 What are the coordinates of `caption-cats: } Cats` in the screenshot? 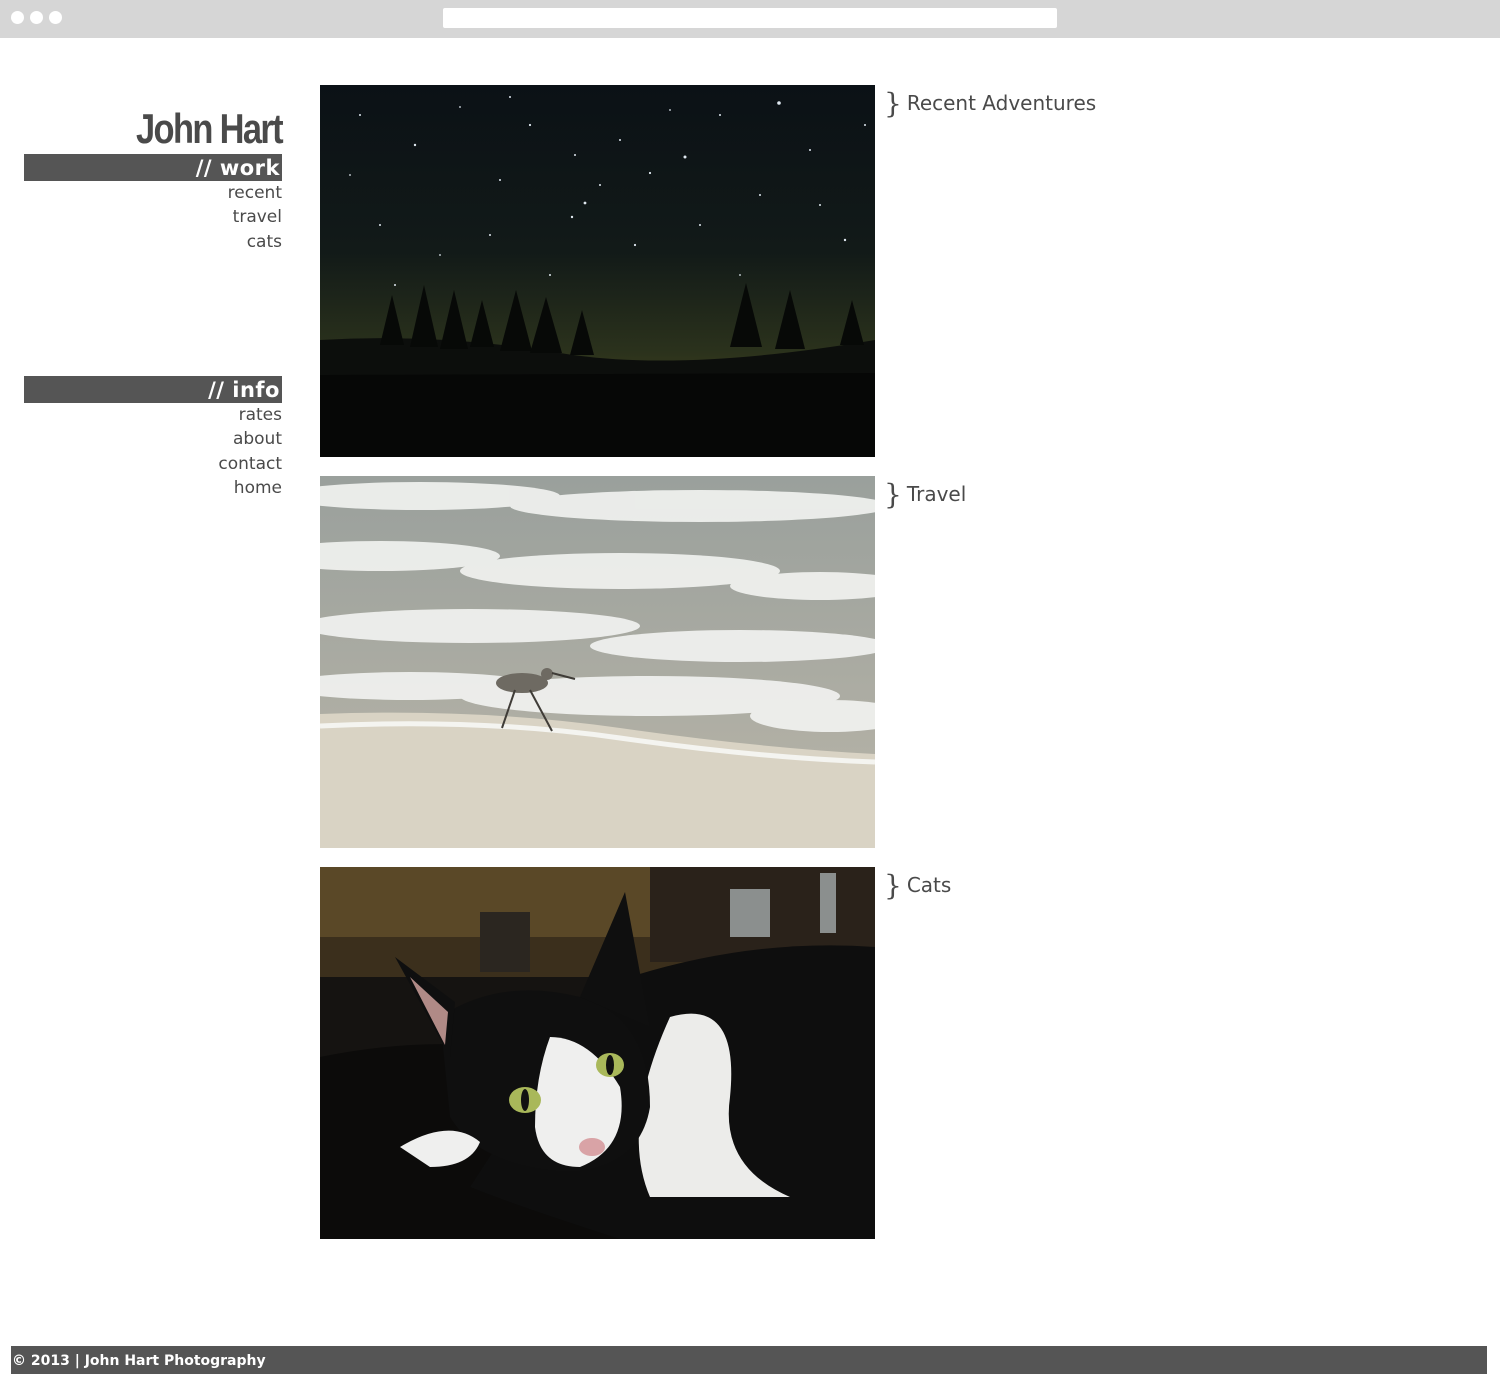 It's located at (917, 885).